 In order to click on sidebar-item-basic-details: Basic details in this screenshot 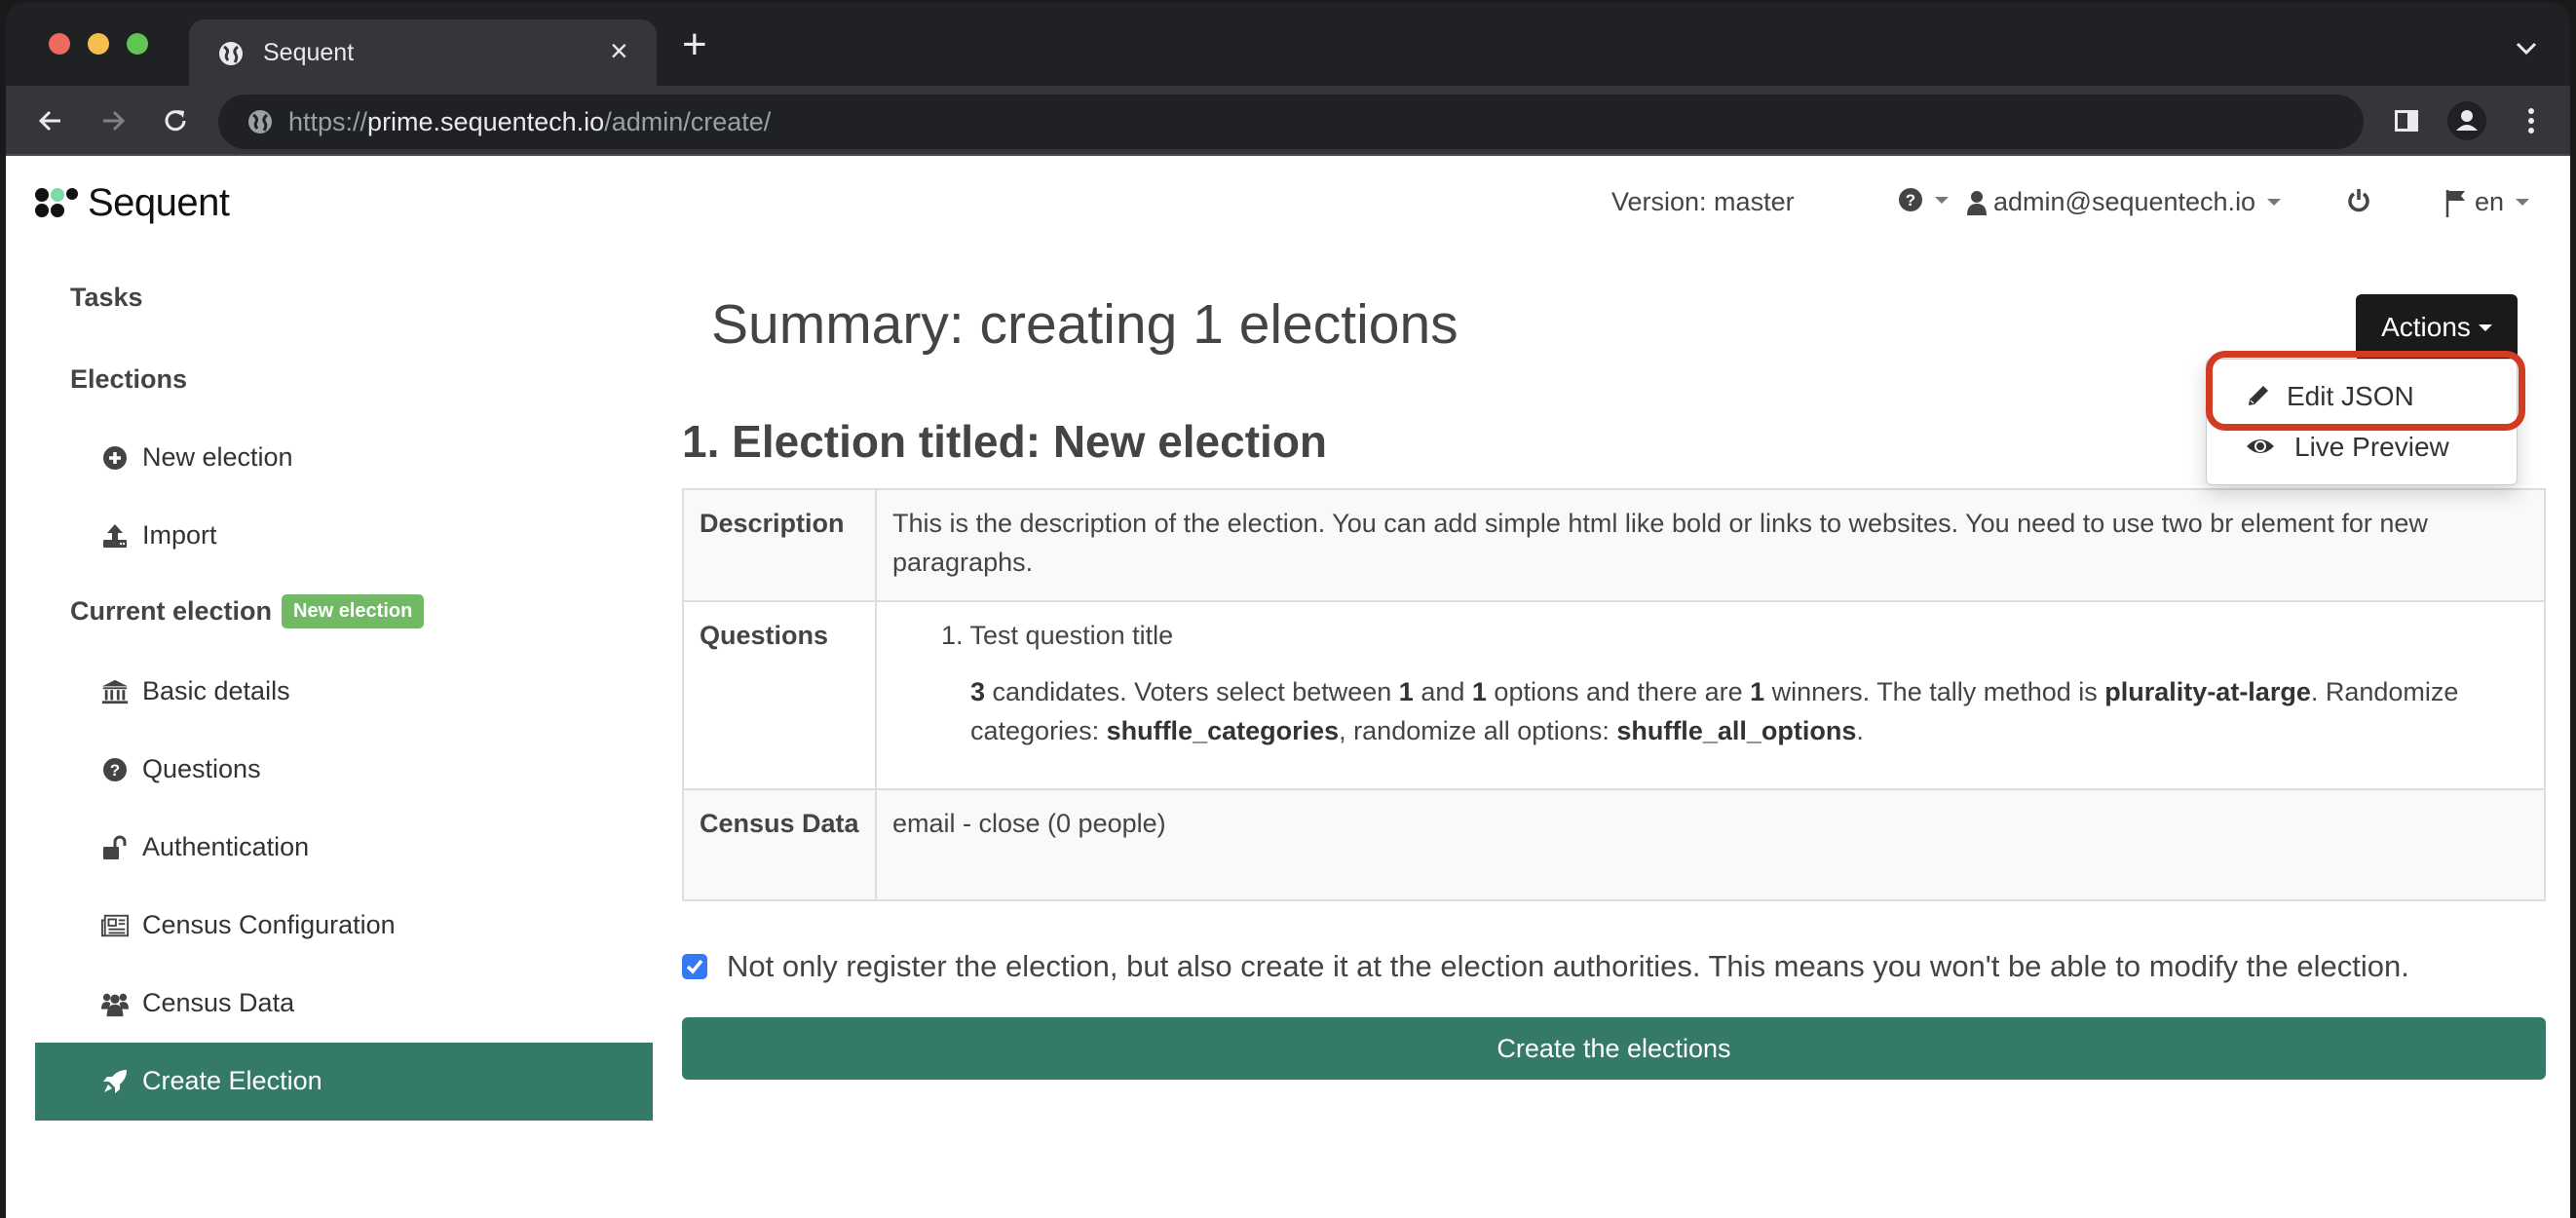, I will do `click(344, 692)`.